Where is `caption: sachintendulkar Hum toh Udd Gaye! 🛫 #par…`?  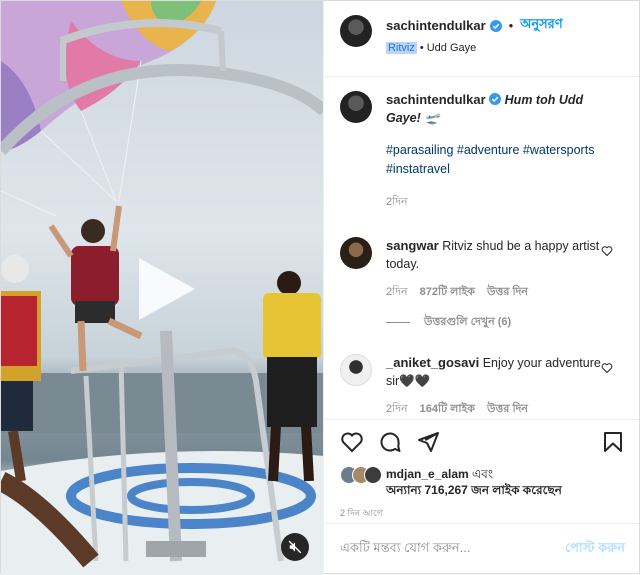
caption: sachintendulkar Hum toh Udd Gaye! 🛫 #par… is located at coordinates (482, 151).